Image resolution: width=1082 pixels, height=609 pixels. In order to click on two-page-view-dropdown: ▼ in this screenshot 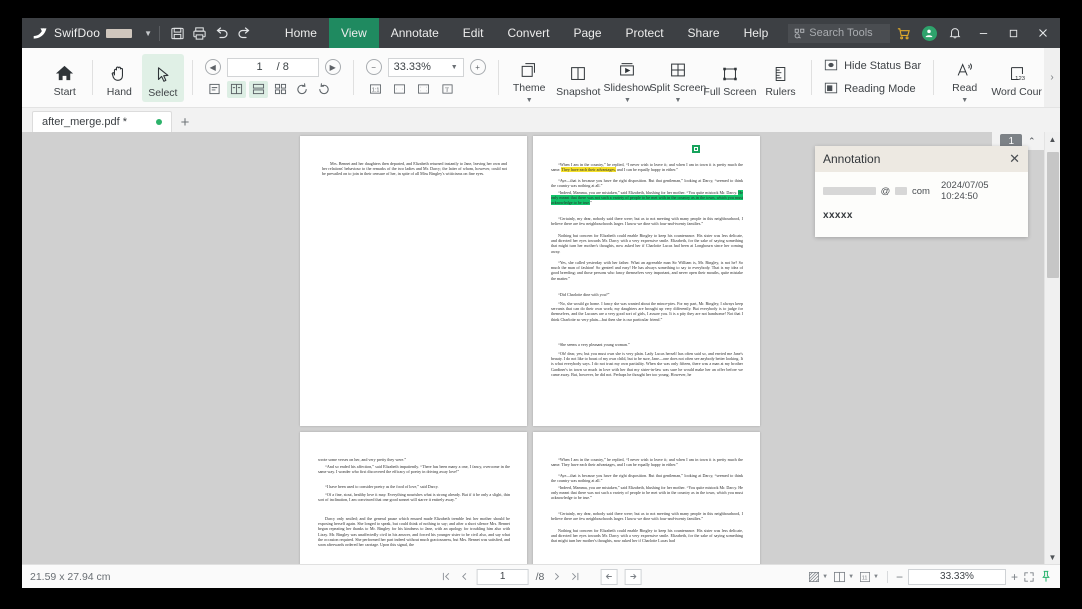, I will do `click(843, 577)`.